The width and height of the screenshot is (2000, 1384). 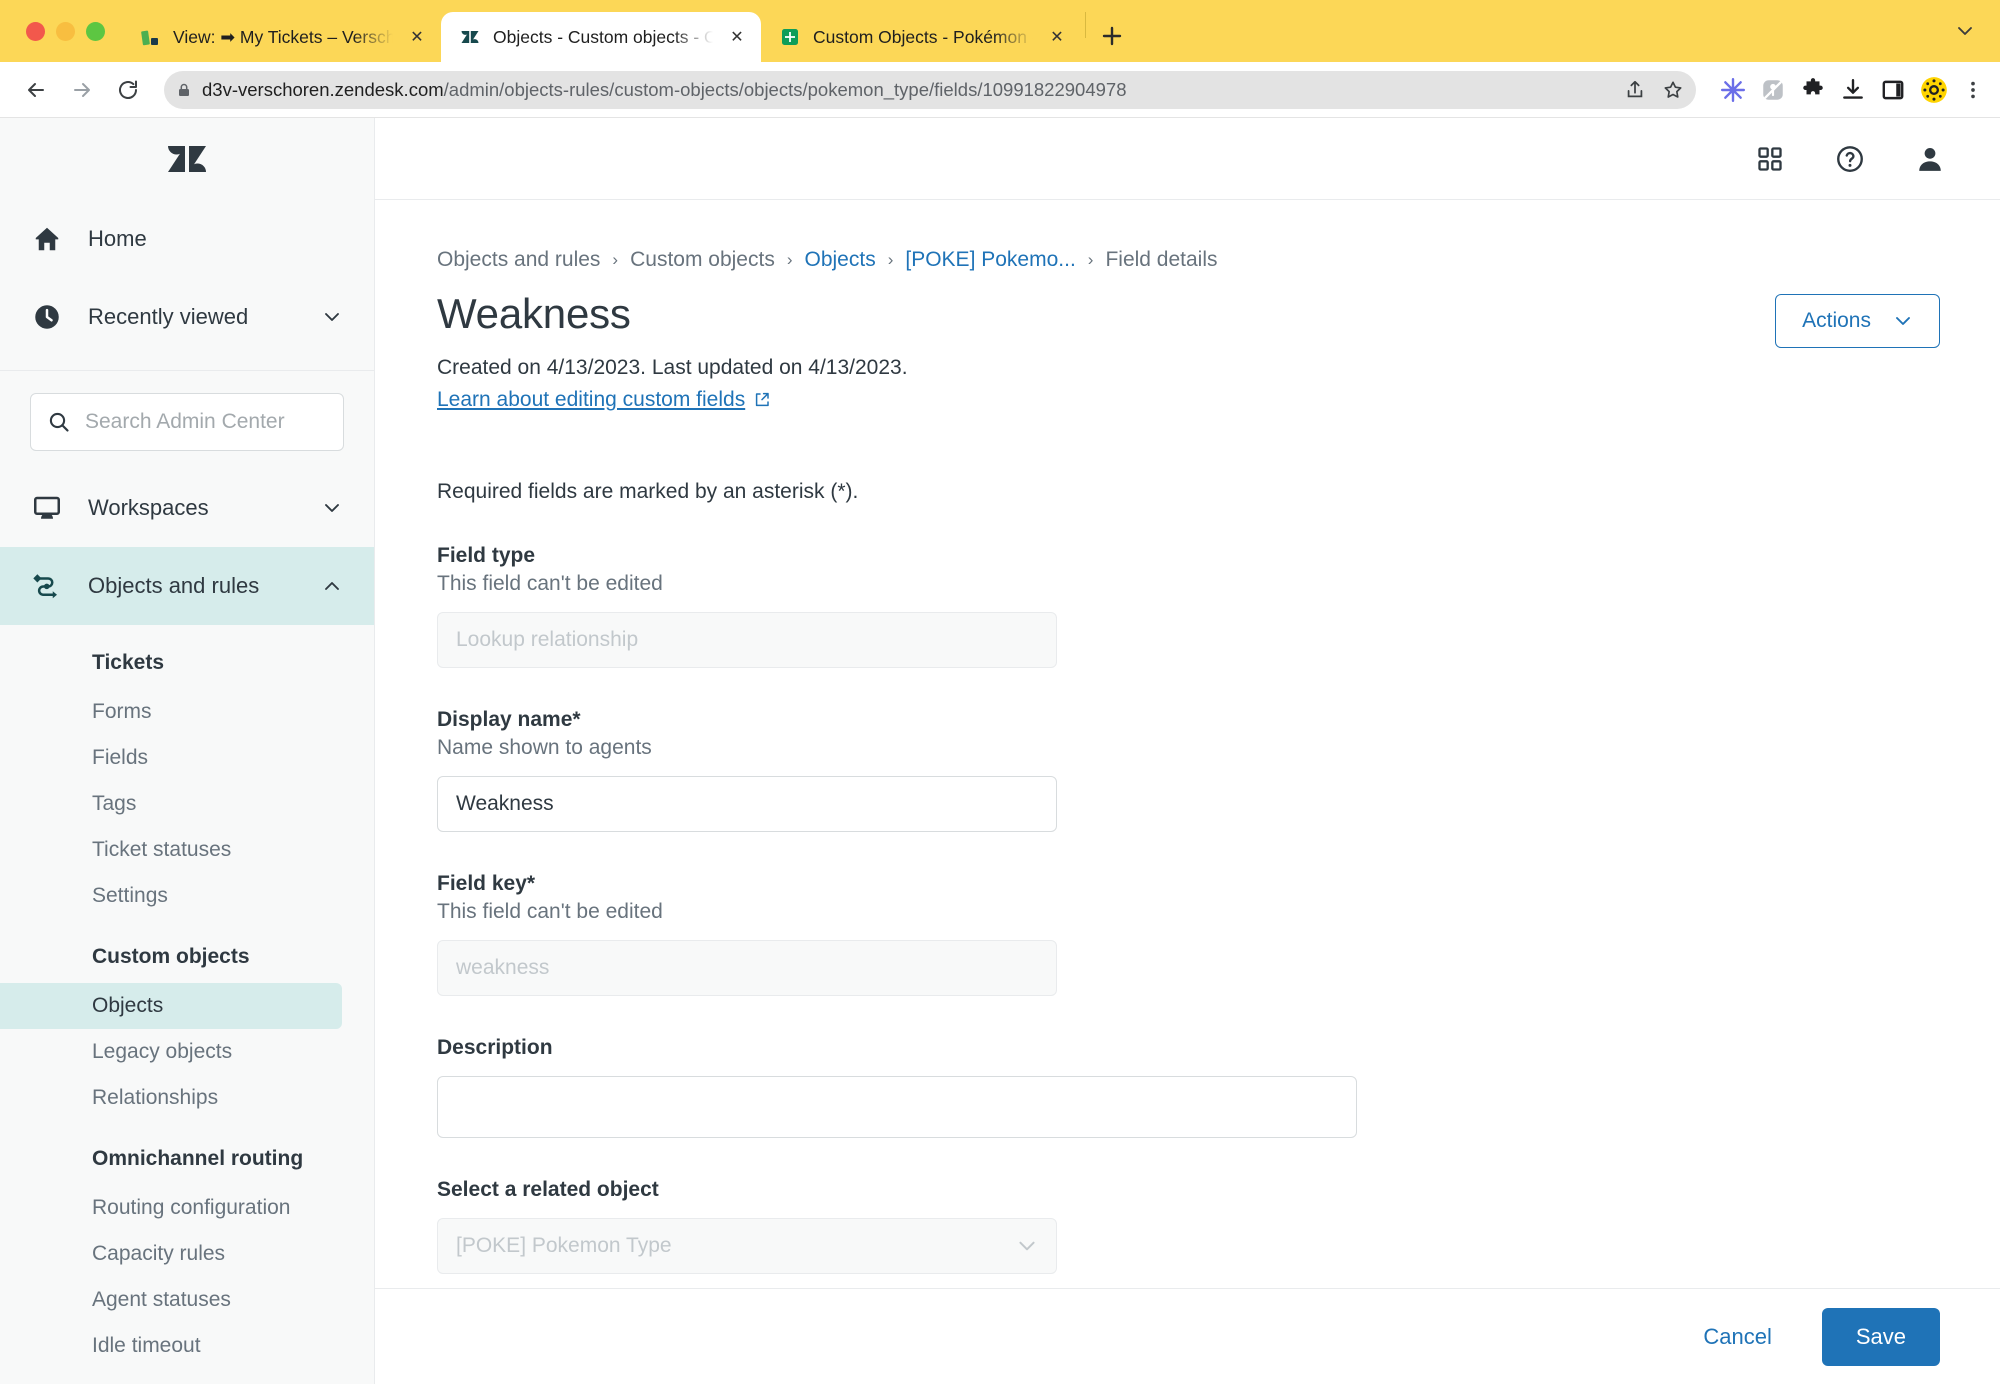 I want to click on browser-tab-title: Objects - Custom objects - Ob, so click(x=603, y=36).